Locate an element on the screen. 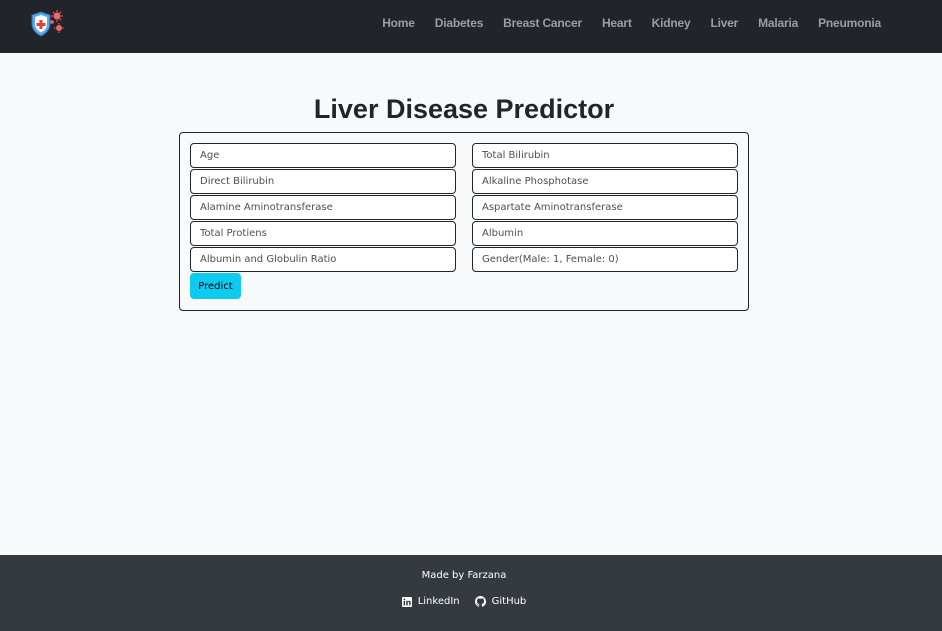 Image resolution: width=942 pixels, height=631 pixels. nav-link-home: Home is located at coordinates (398, 23).